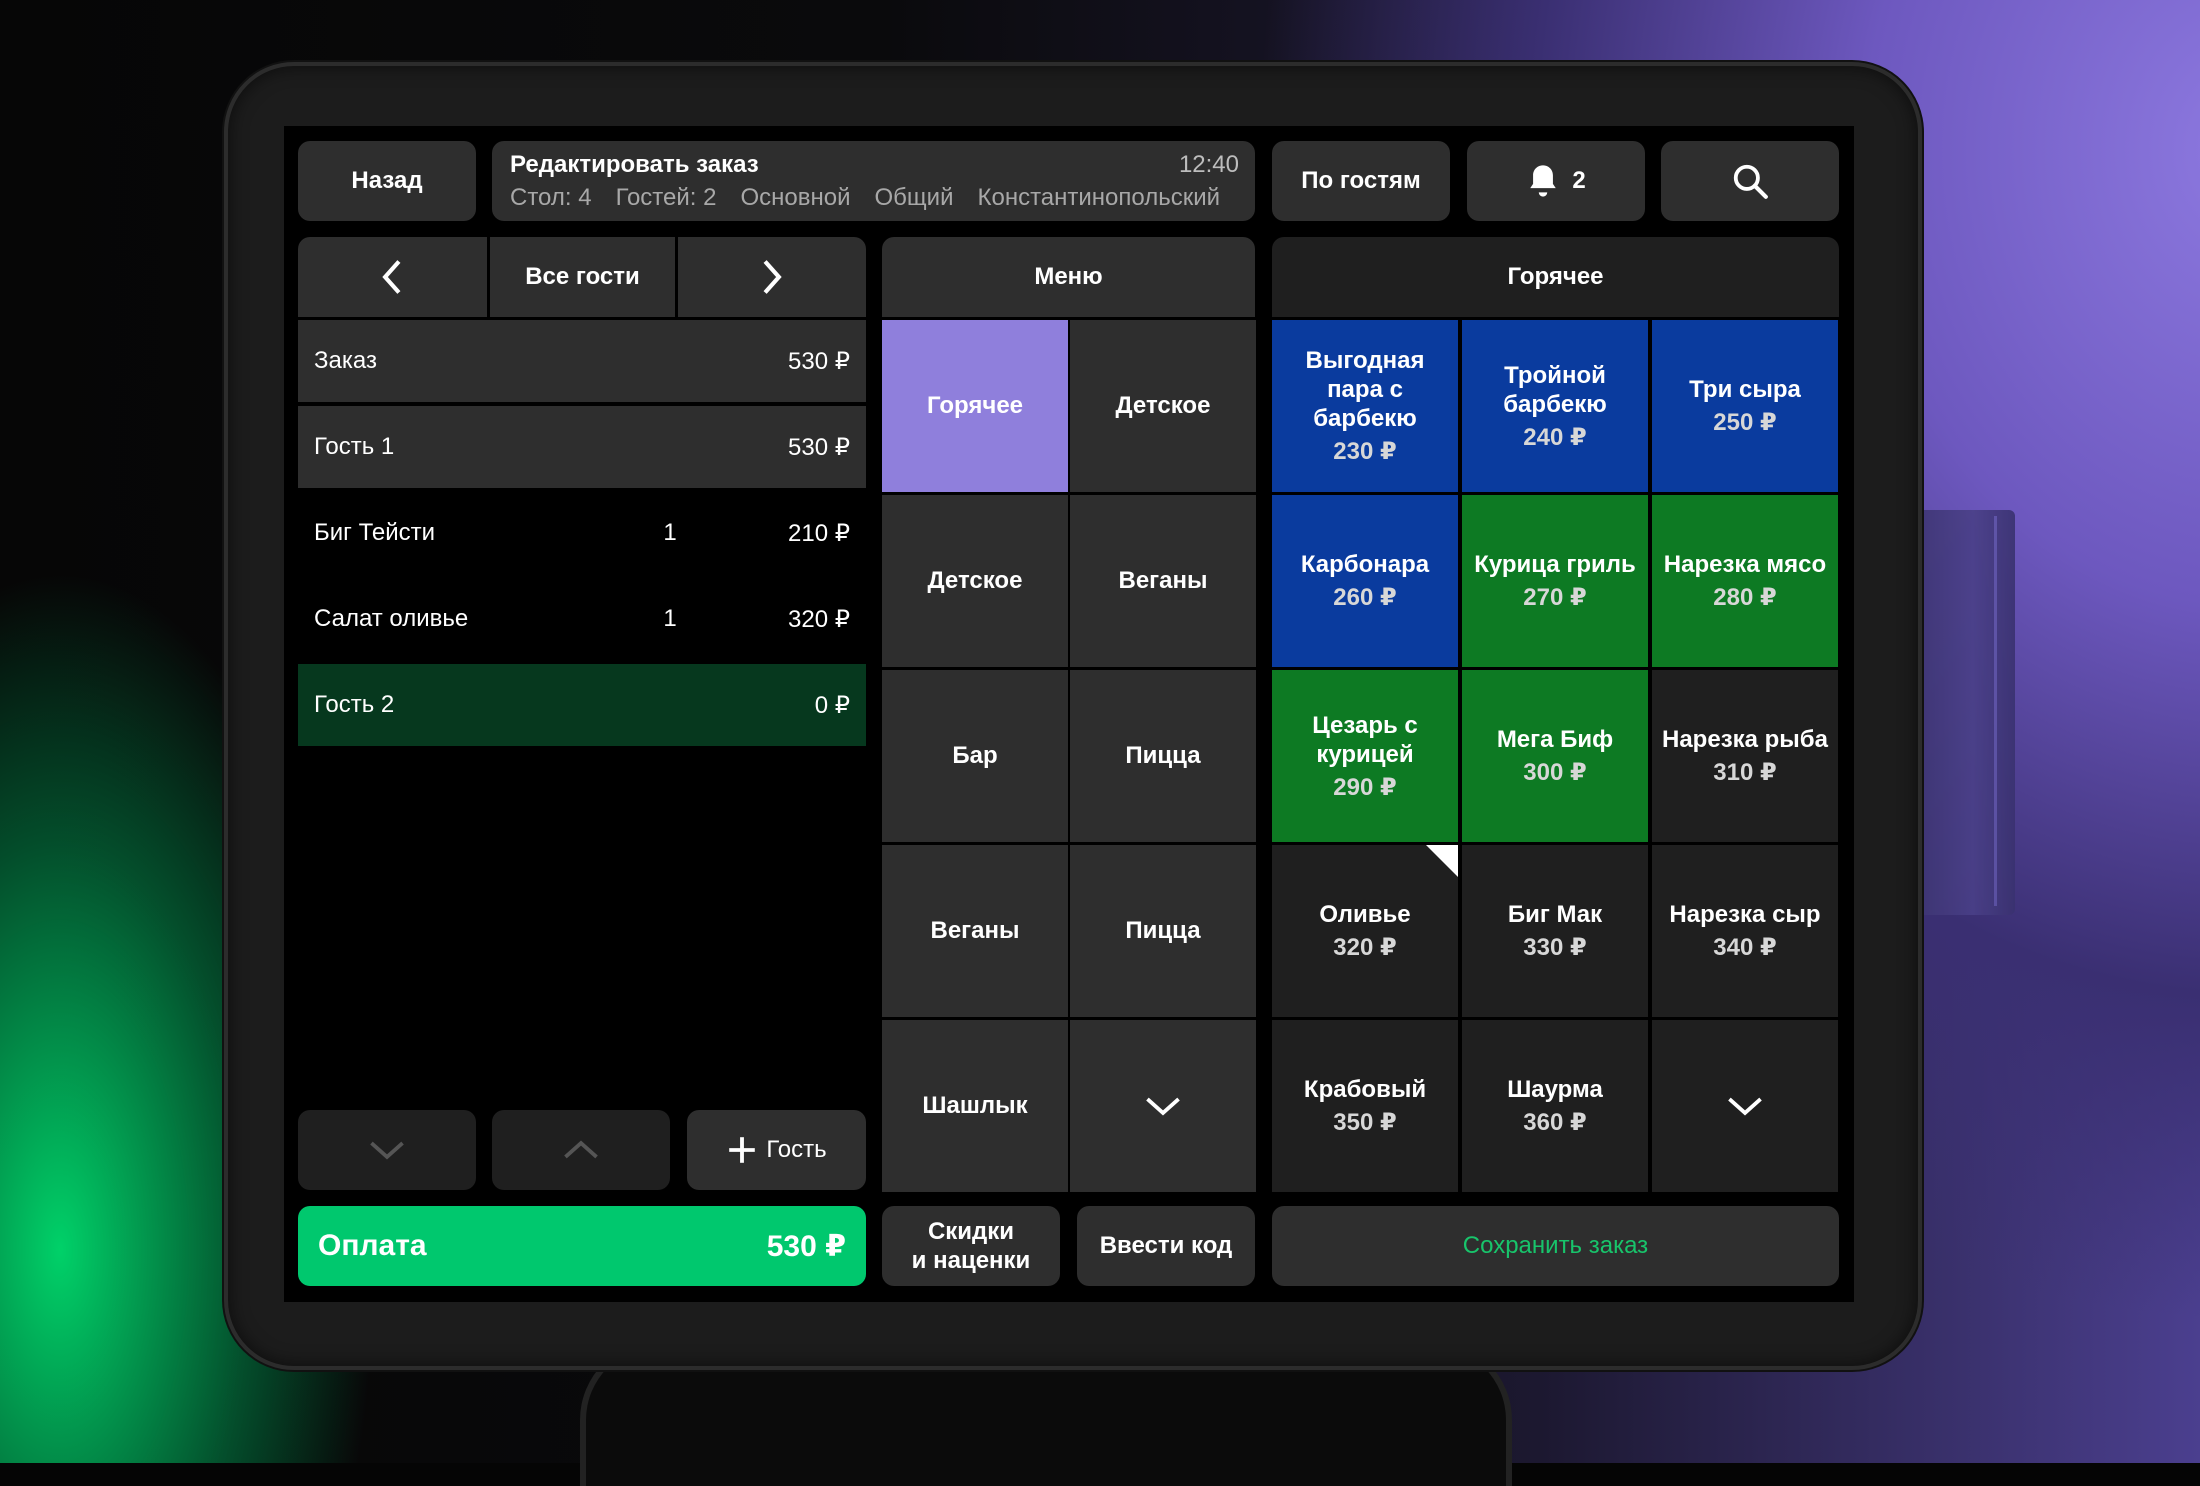  I want to click on dish-tile: Тройной барбекю 240 ₽, so click(1555, 406).